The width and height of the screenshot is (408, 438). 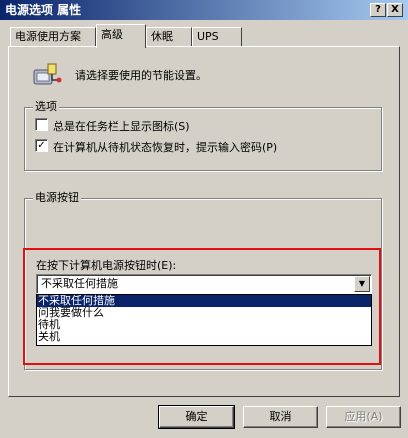 What do you see at coordinates (141, 75) in the screenshot?
I see `header-text: 请选择要使用的节能设置。` at bounding box center [141, 75].